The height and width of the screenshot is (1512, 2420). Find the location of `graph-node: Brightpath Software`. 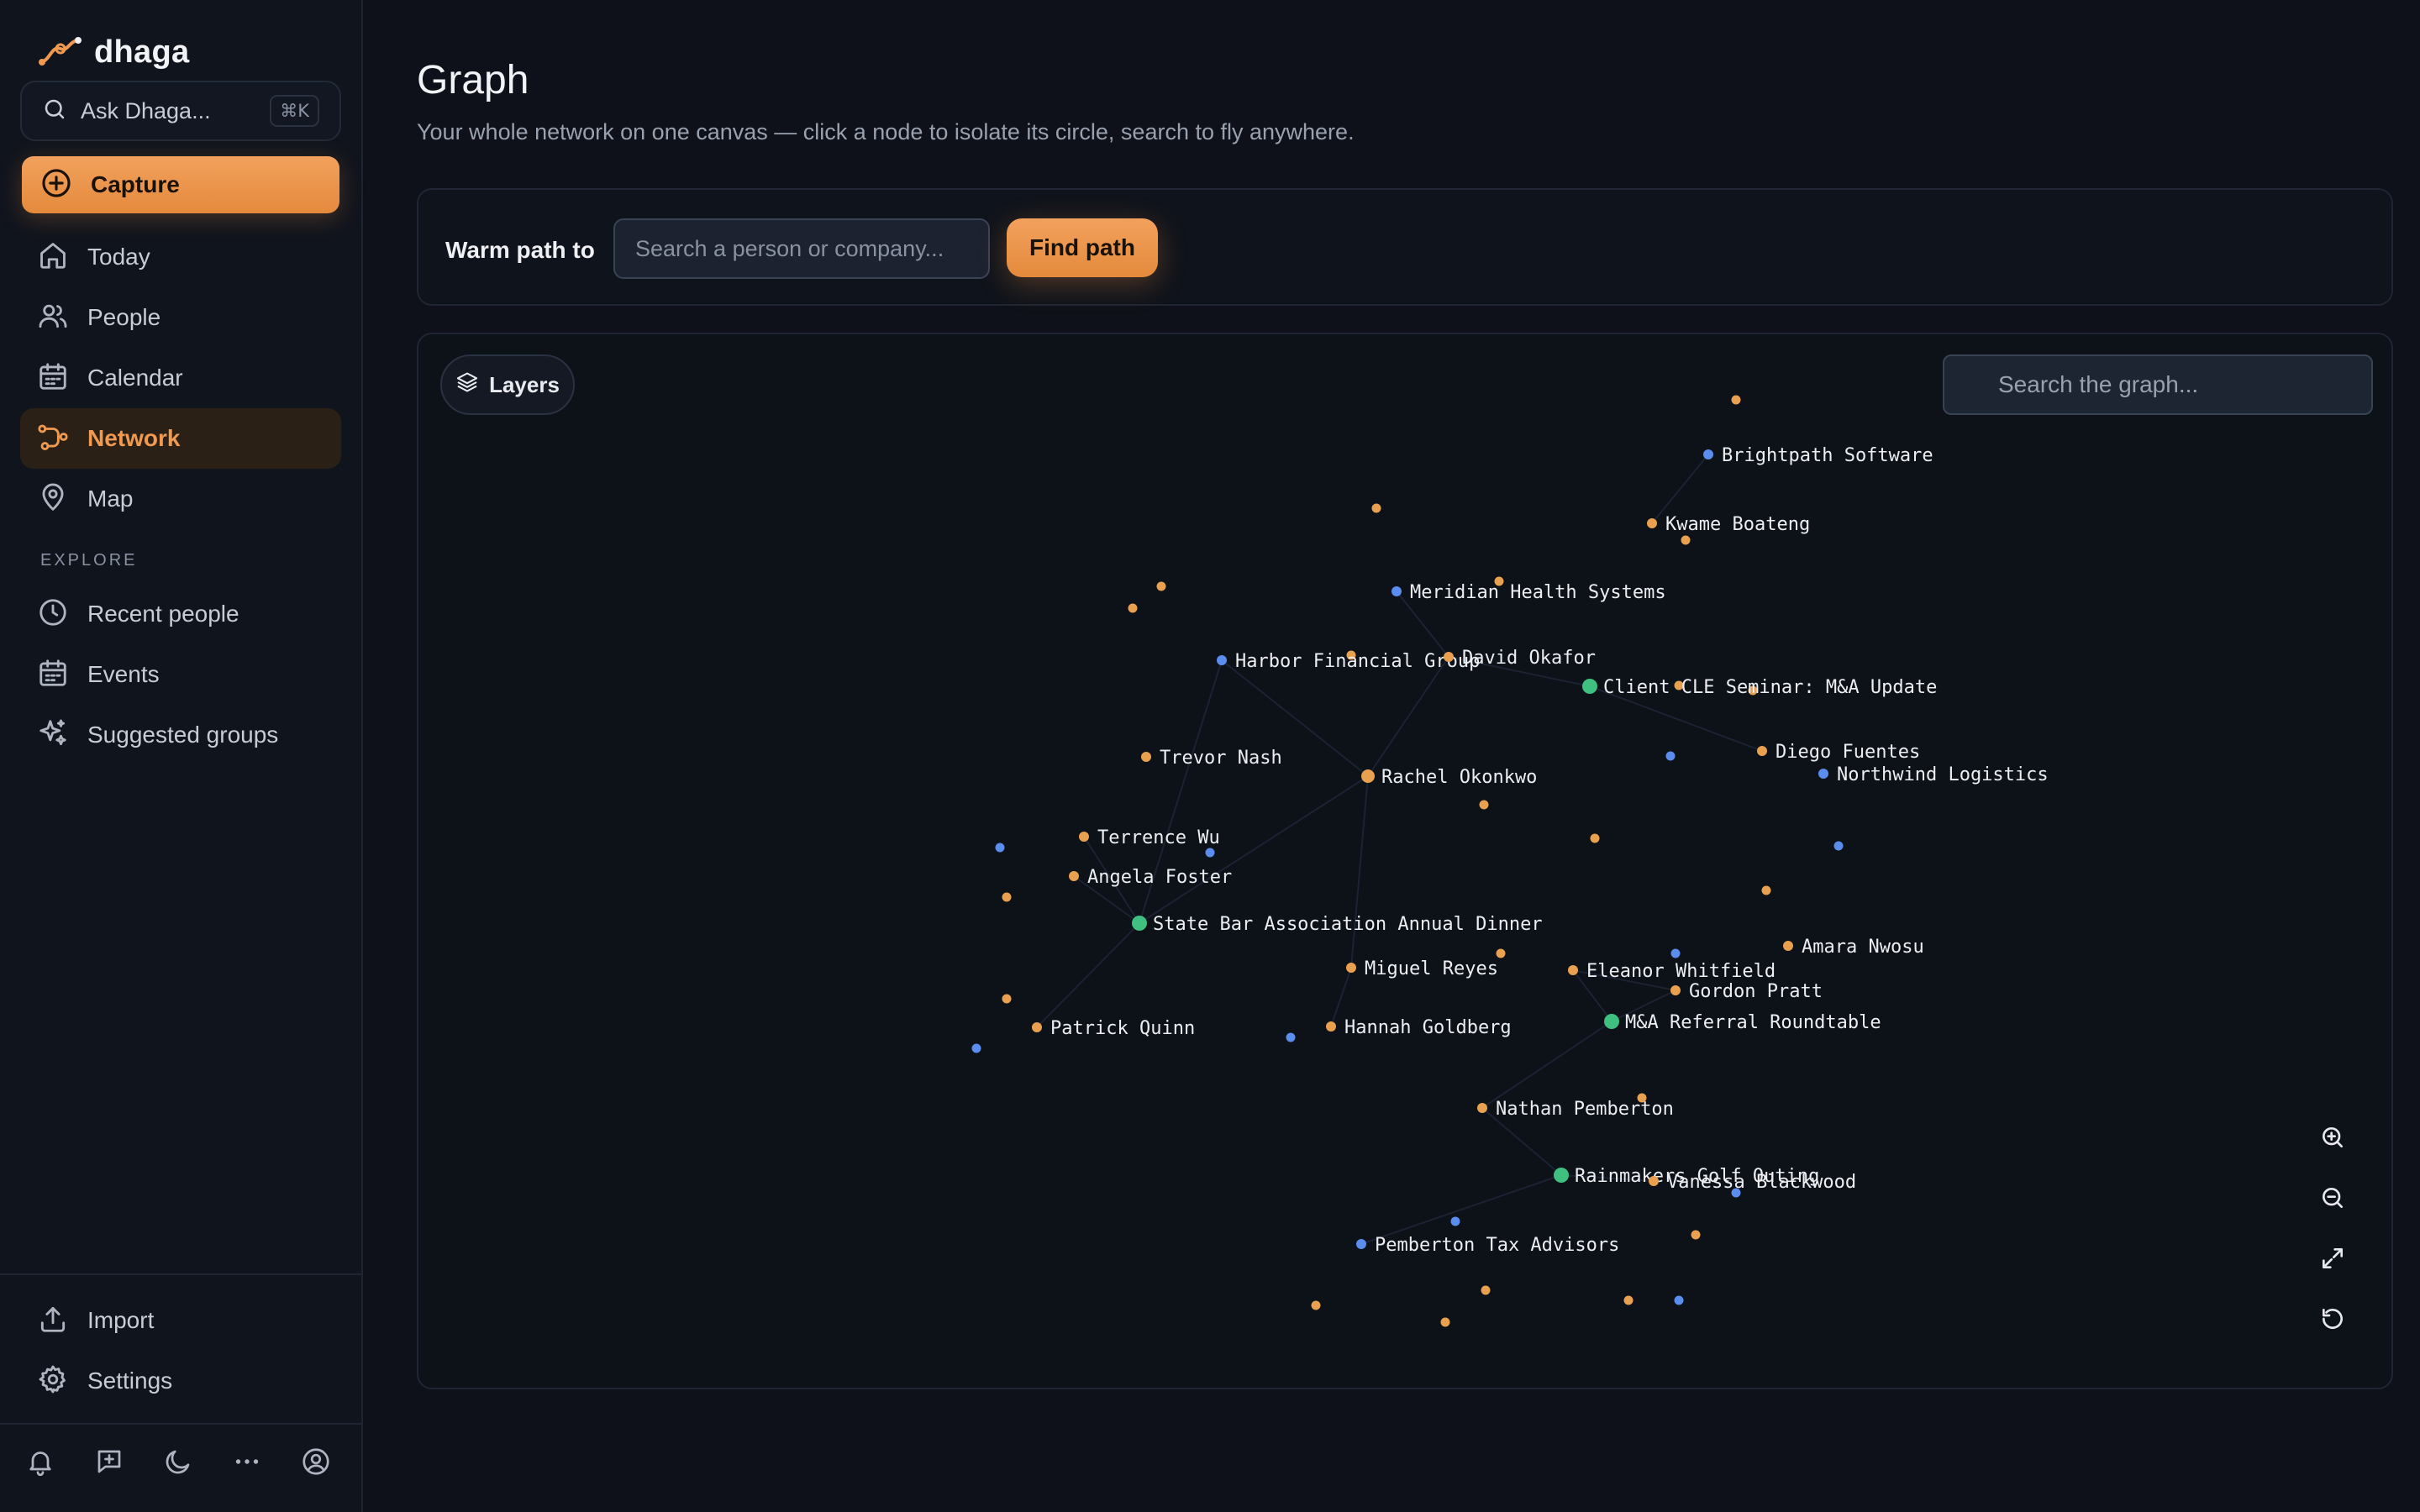

graph-node: Brightpath Software is located at coordinates (1818, 455).